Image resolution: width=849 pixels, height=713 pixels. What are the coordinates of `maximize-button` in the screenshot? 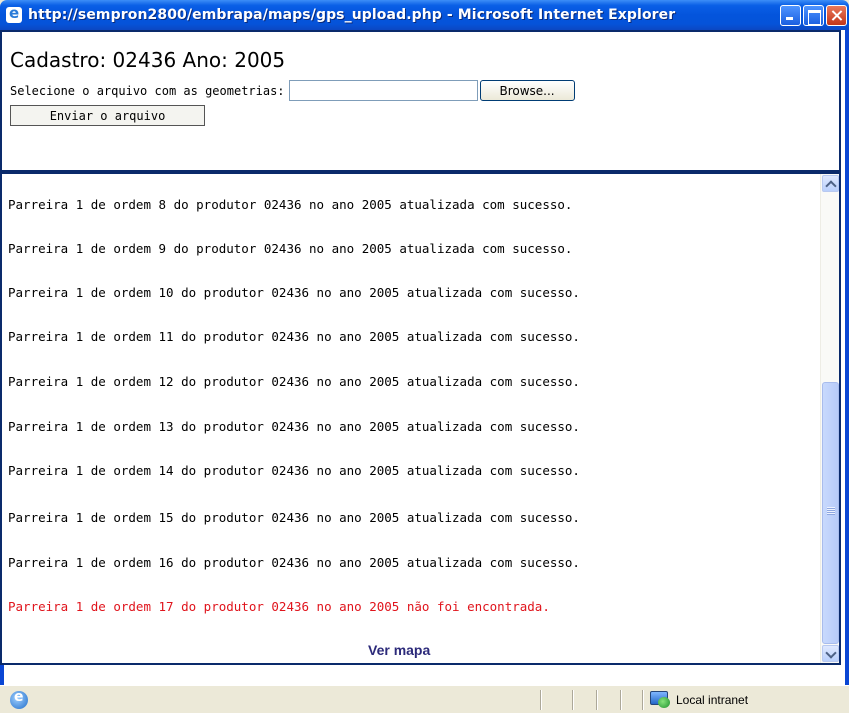 It's located at (813, 15).